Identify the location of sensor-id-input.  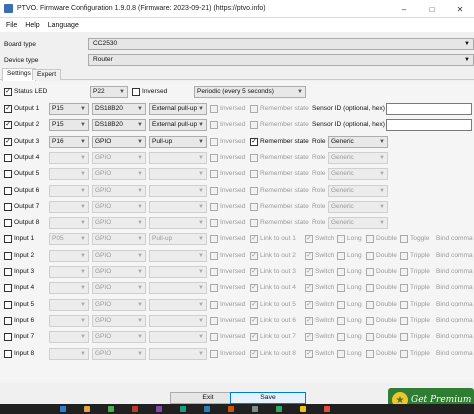
(429, 109).